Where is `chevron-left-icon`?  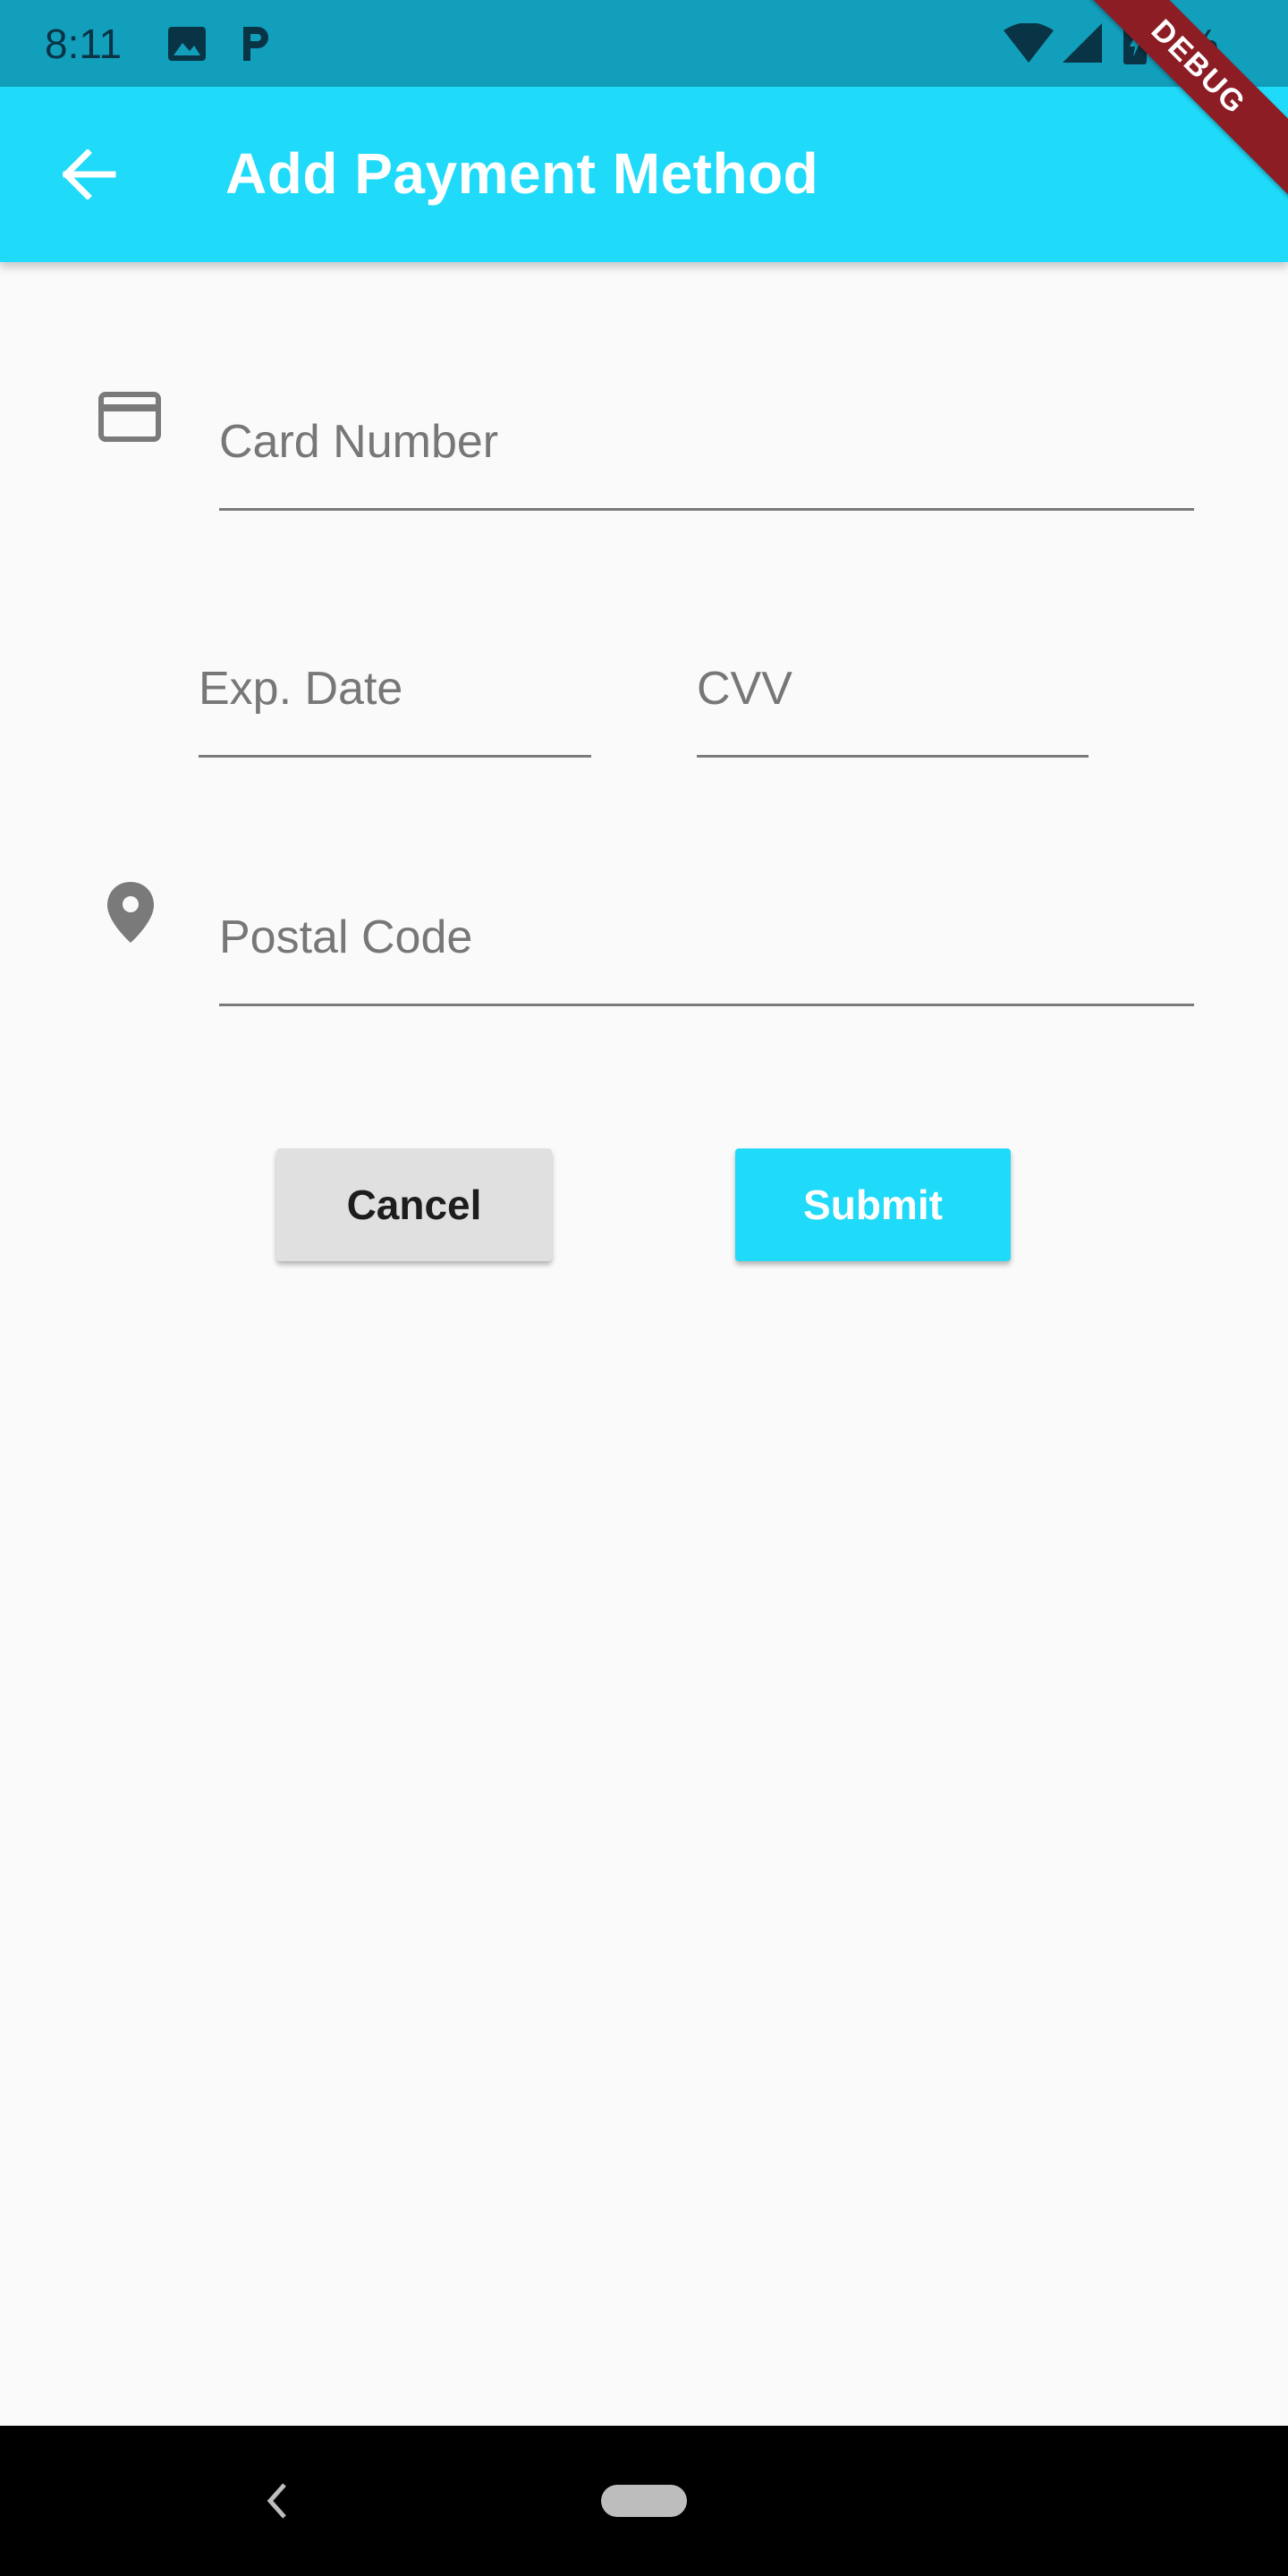 chevron-left-icon is located at coordinates (277, 2501).